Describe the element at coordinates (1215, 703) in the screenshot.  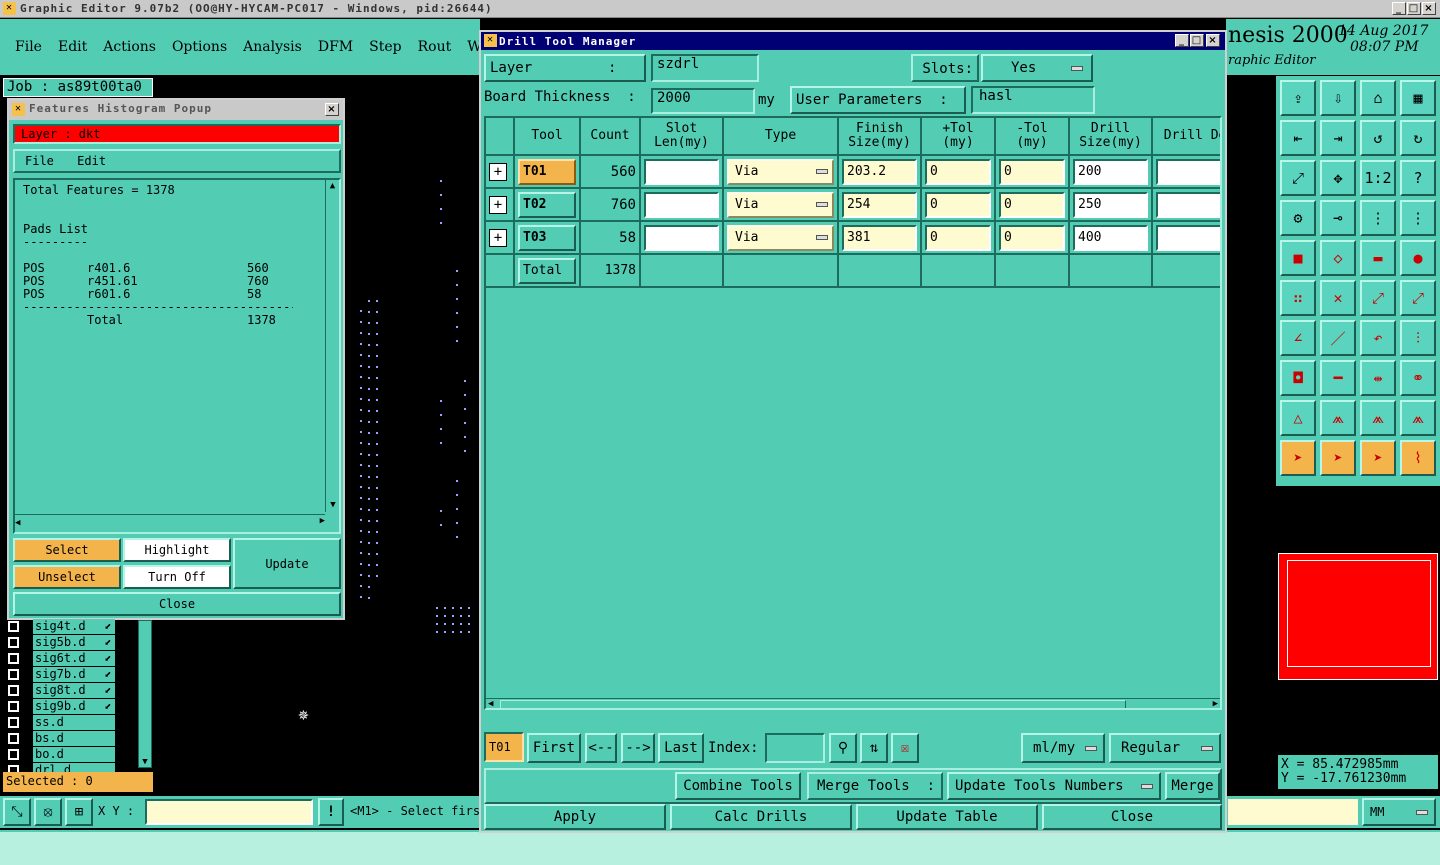
I see `table-scroll-right-icon: ▶` at that location.